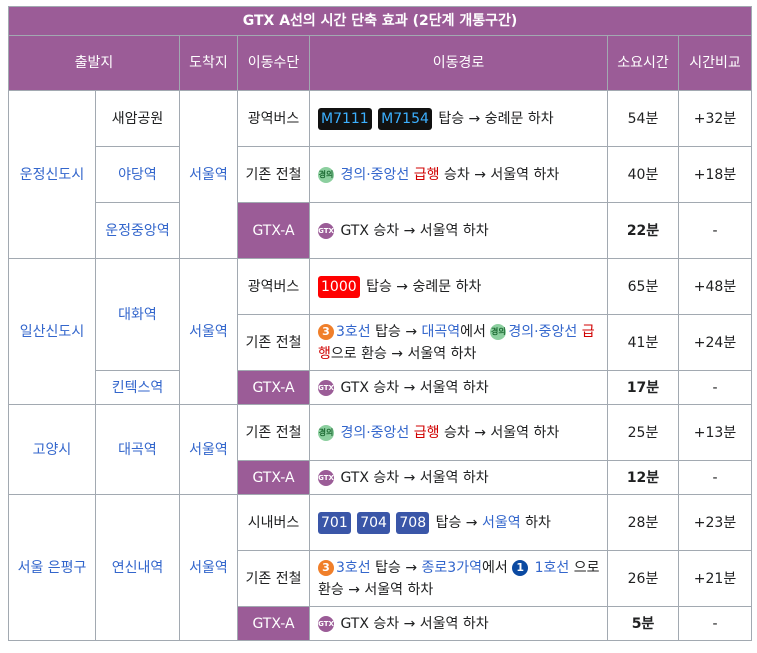 Image resolution: width=757 pixels, height=653 pixels. What do you see at coordinates (380, 21) in the screenshot?
I see `table-title: GTX A선의 시간 단축 효과 (2단계 개통구간)` at bounding box center [380, 21].